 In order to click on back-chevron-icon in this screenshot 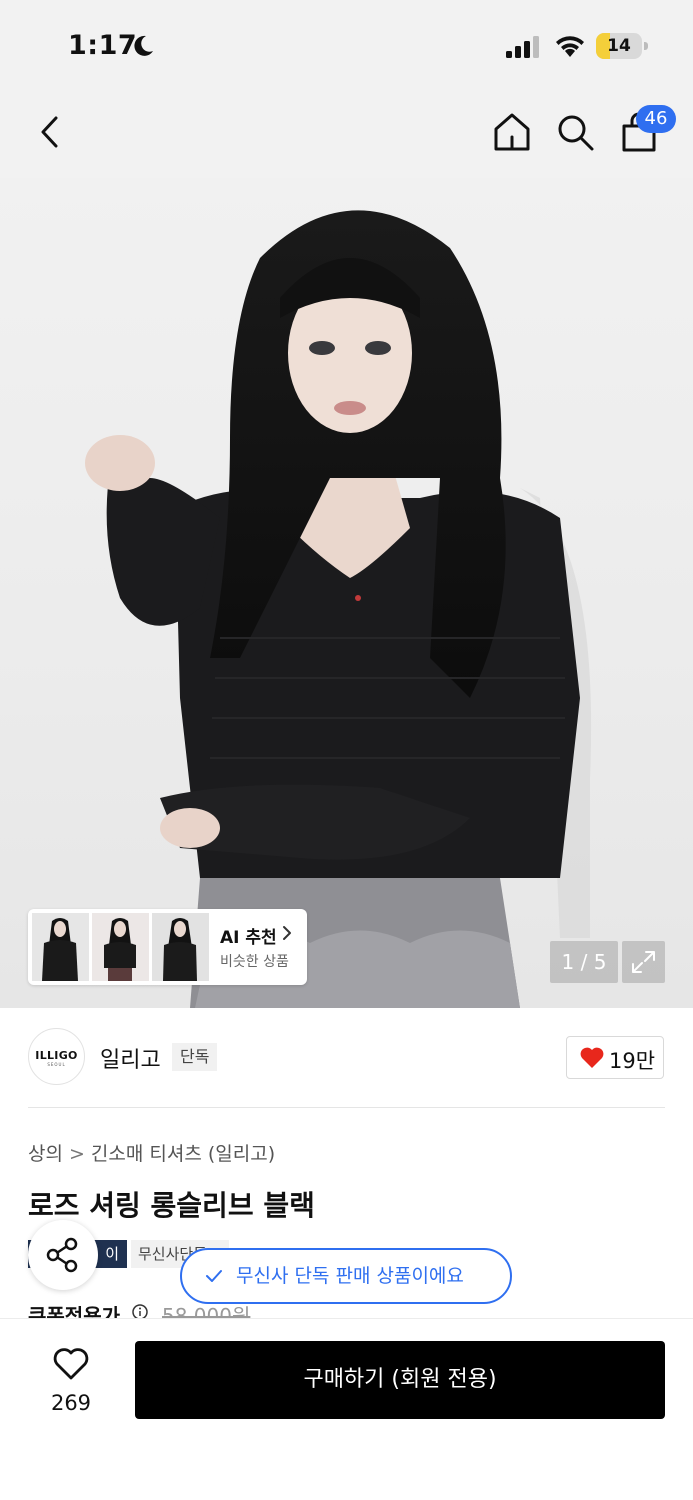, I will do `click(52, 132)`.